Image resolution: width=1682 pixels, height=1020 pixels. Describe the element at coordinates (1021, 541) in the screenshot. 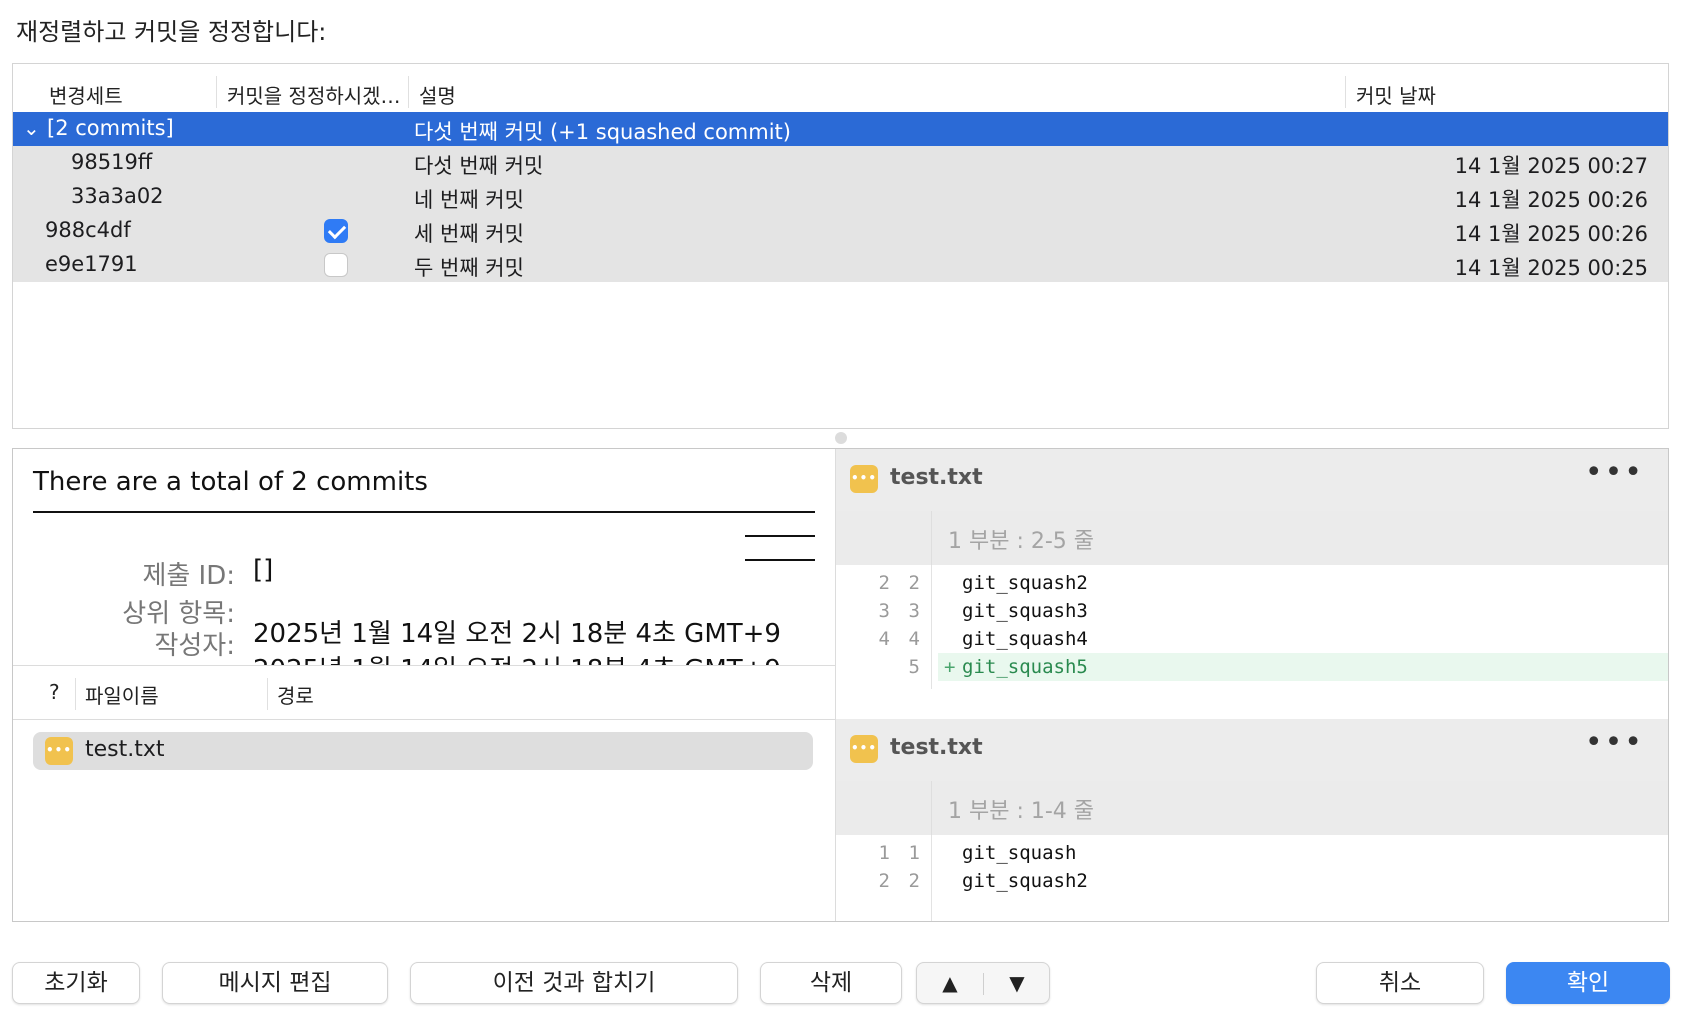

I see `hunk-range: 1 부분 : 2-5 줄` at that location.